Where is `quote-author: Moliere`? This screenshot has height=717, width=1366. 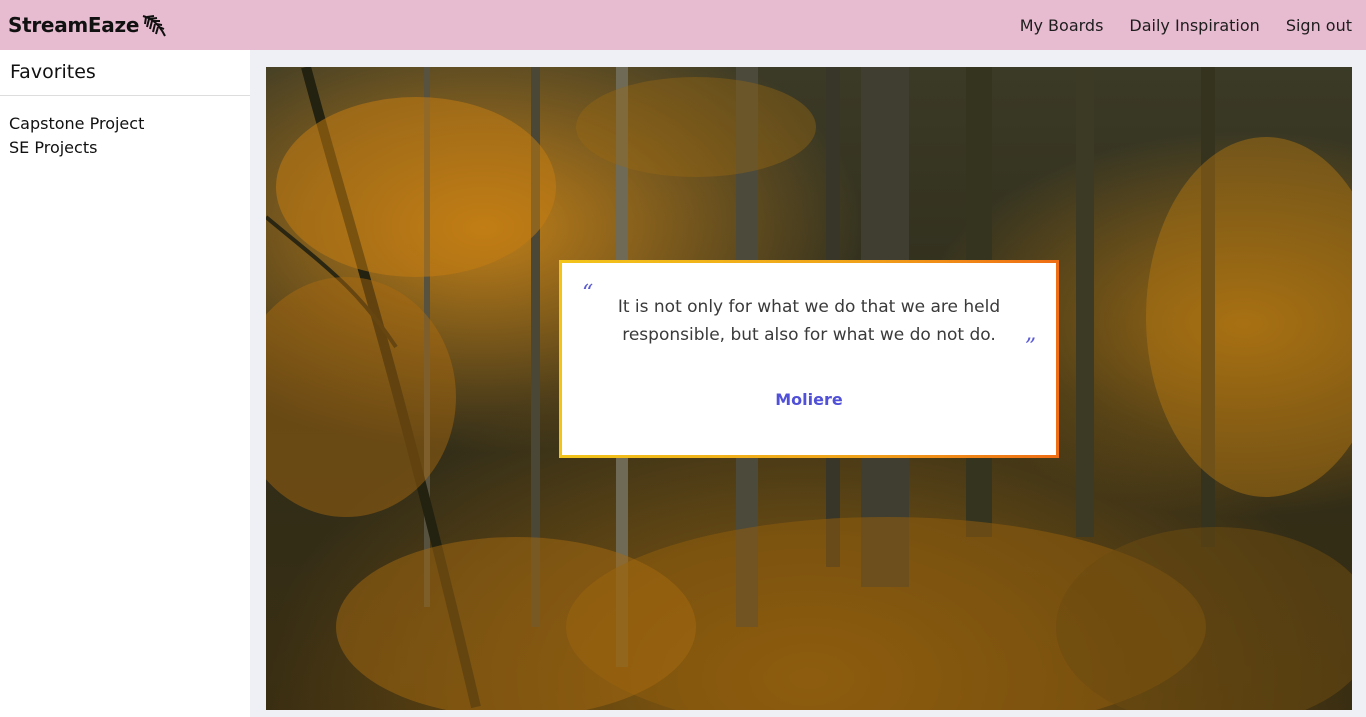
quote-author: Moliere is located at coordinates (809, 399).